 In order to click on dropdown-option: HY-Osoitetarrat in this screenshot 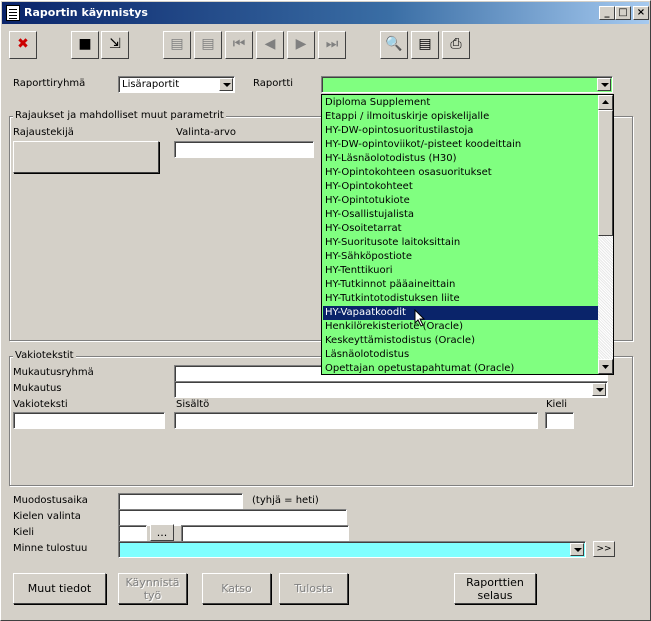, I will do `click(461, 229)`.